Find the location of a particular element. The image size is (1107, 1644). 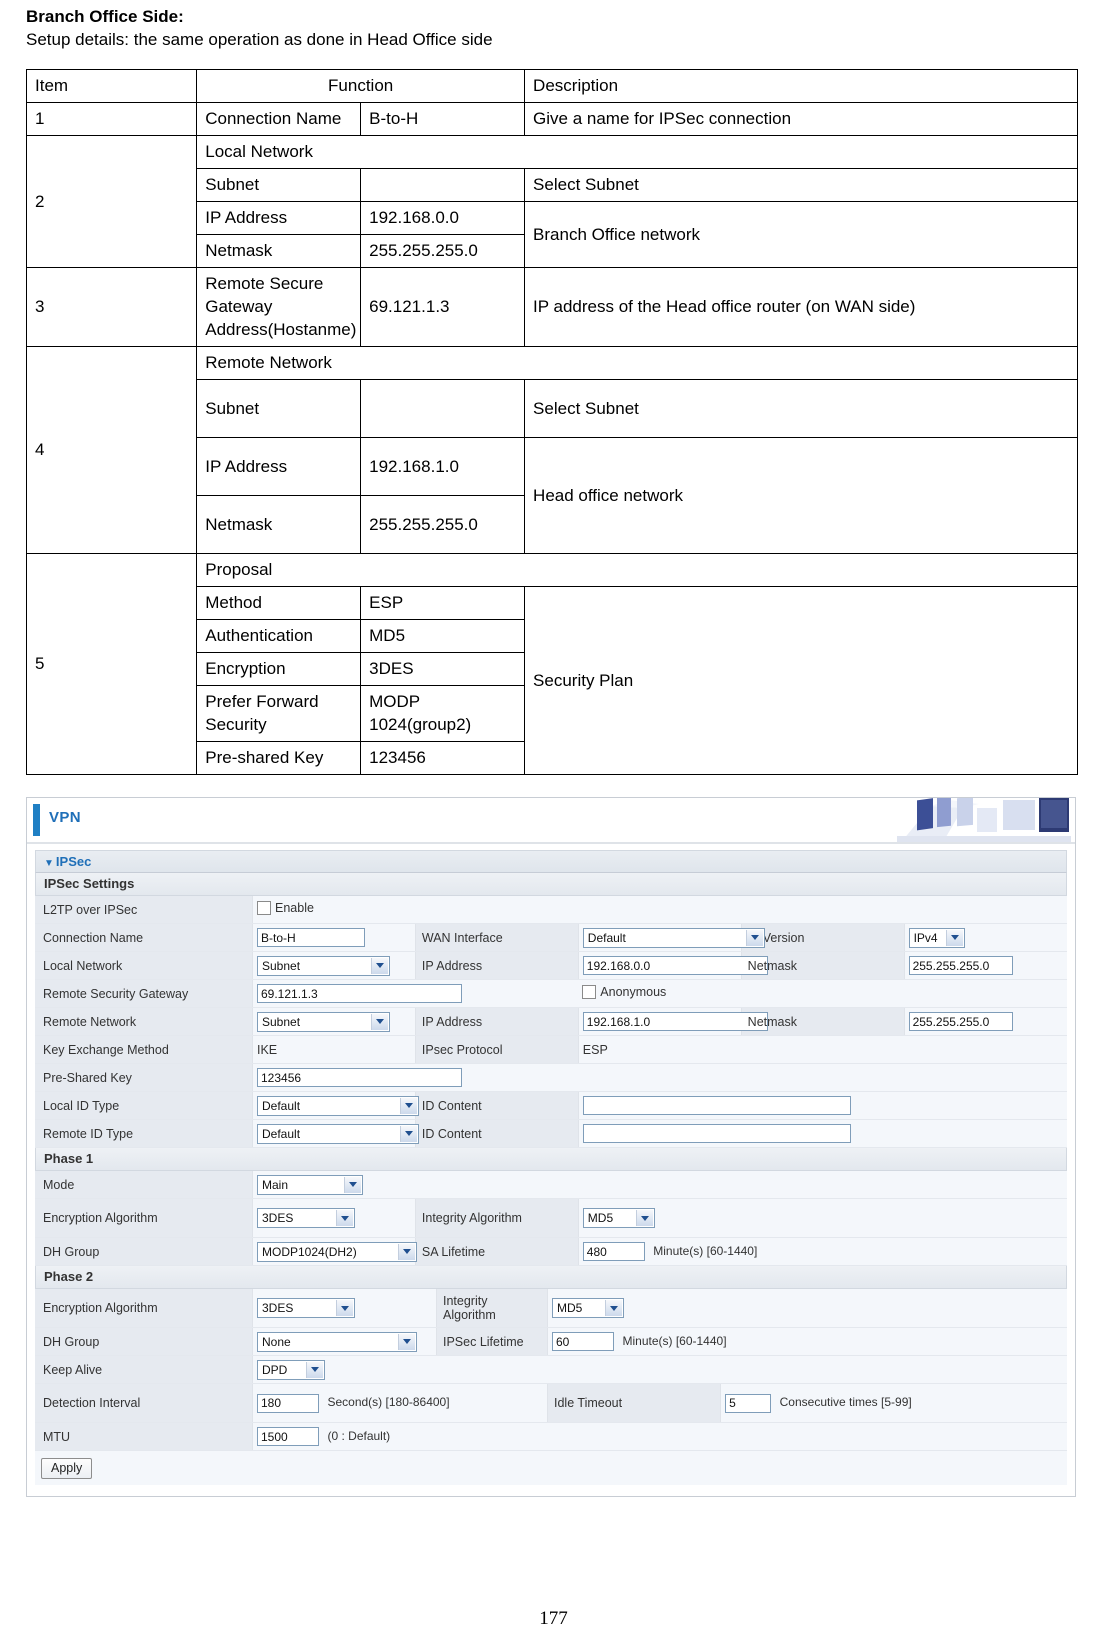

p2-integrity-select: MD5 is located at coordinates (588, 1308).